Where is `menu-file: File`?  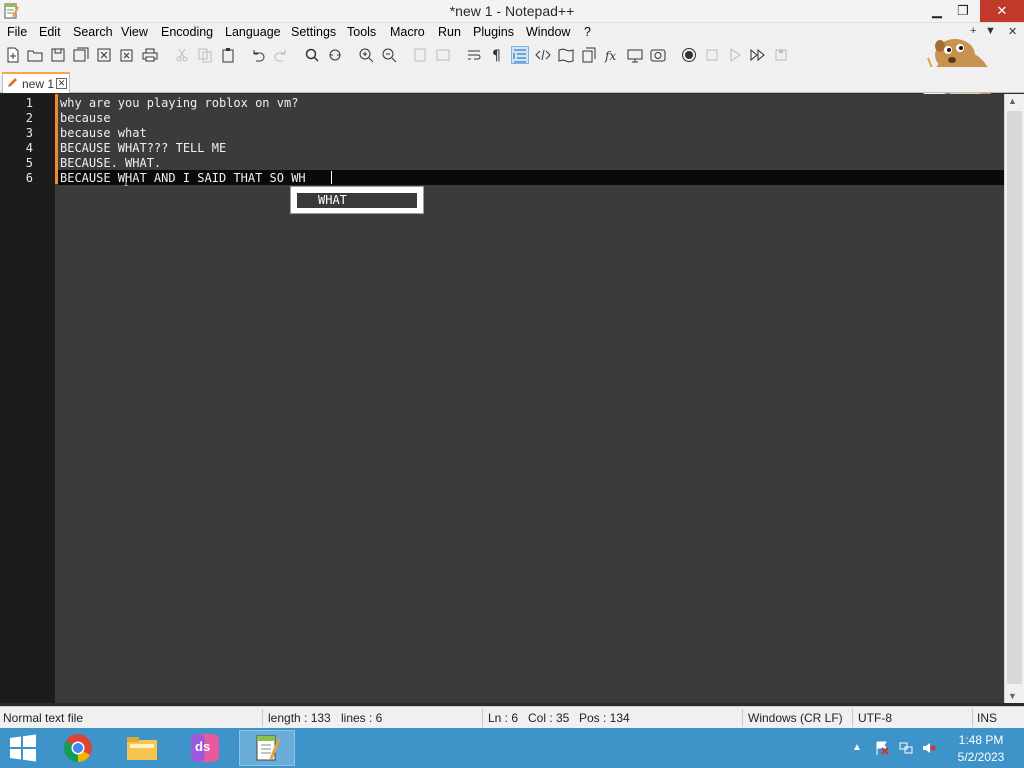
menu-file: File is located at coordinates (17, 32).